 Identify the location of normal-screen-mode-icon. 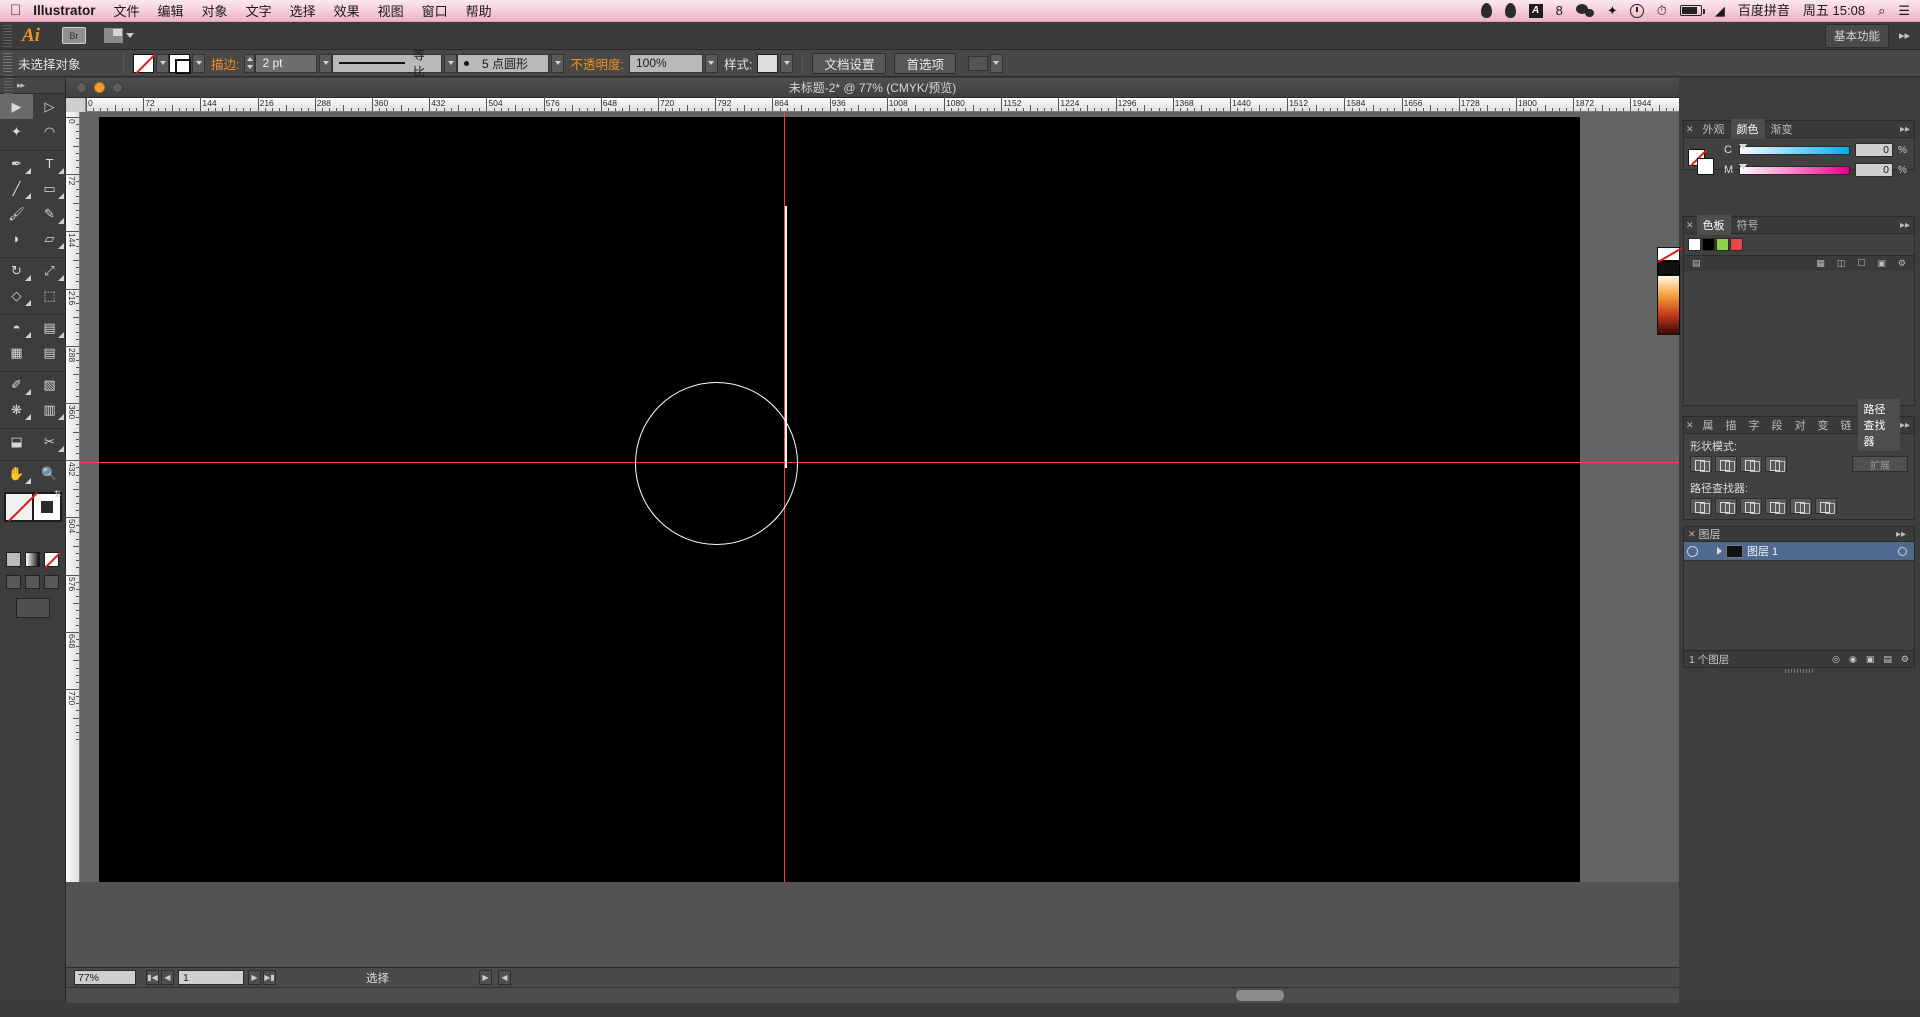
(13, 582).